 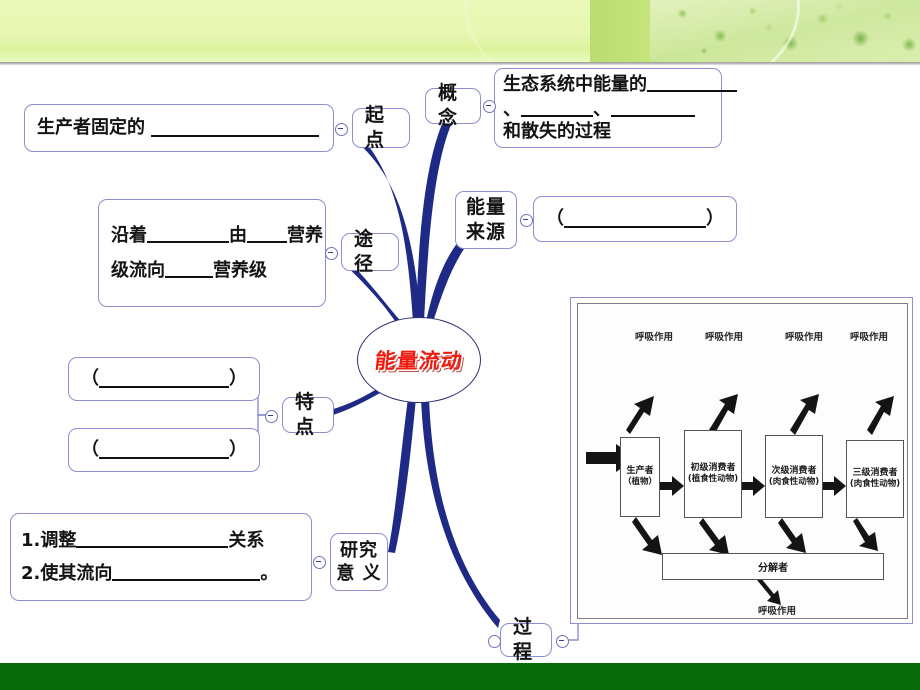 What do you see at coordinates (640, 471) in the screenshot?
I see `producer-line-1: 生产者` at bounding box center [640, 471].